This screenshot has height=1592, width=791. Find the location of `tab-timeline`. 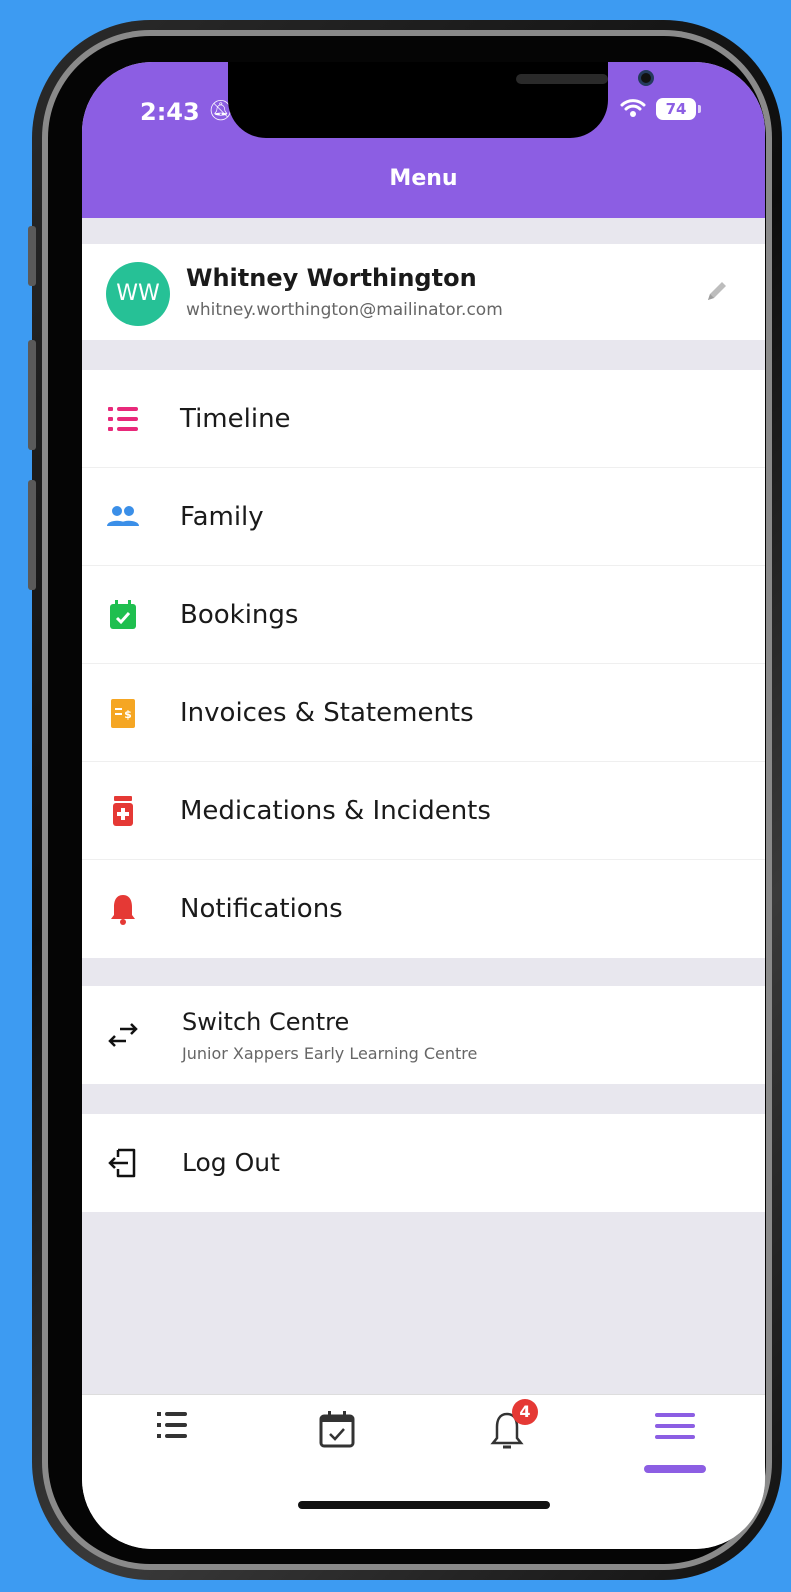

tab-timeline is located at coordinates (172, 1439).